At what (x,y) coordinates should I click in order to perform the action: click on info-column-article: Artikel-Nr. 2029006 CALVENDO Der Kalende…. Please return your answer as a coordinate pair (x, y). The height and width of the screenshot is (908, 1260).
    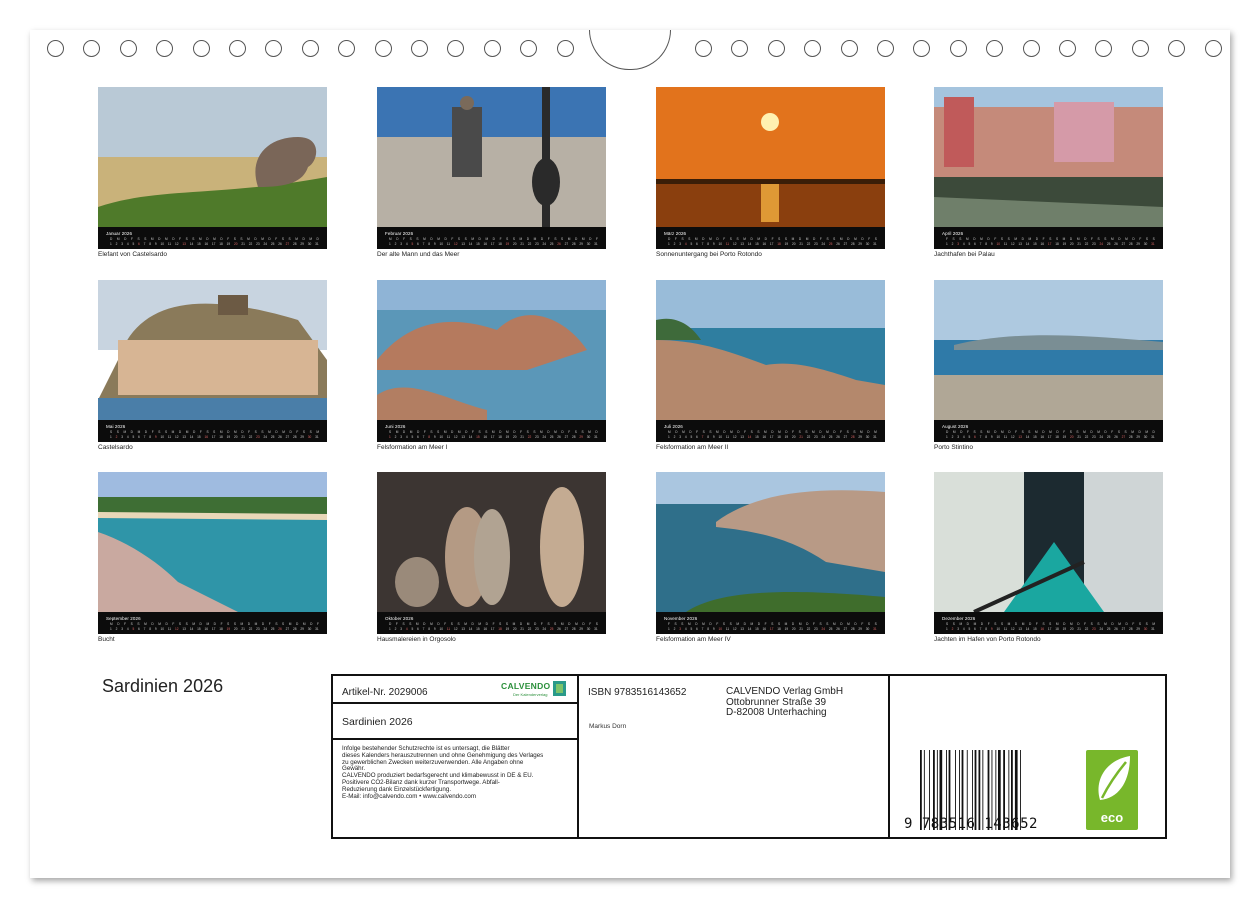
    Looking at the image, I should click on (456, 756).